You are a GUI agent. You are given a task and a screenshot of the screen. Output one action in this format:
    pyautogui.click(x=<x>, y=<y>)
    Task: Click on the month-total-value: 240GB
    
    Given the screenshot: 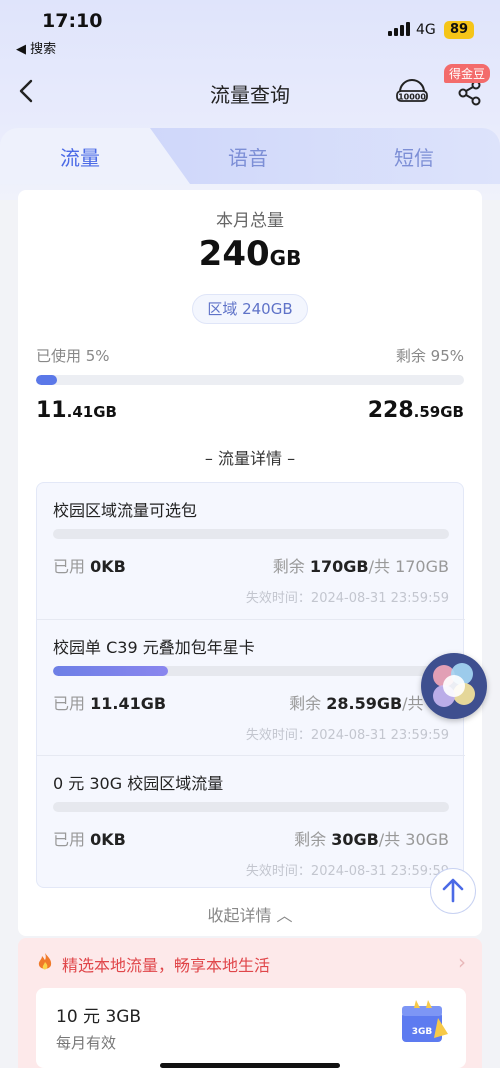 What is the action you would take?
    pyautogui.click(x=250, y=254)
    